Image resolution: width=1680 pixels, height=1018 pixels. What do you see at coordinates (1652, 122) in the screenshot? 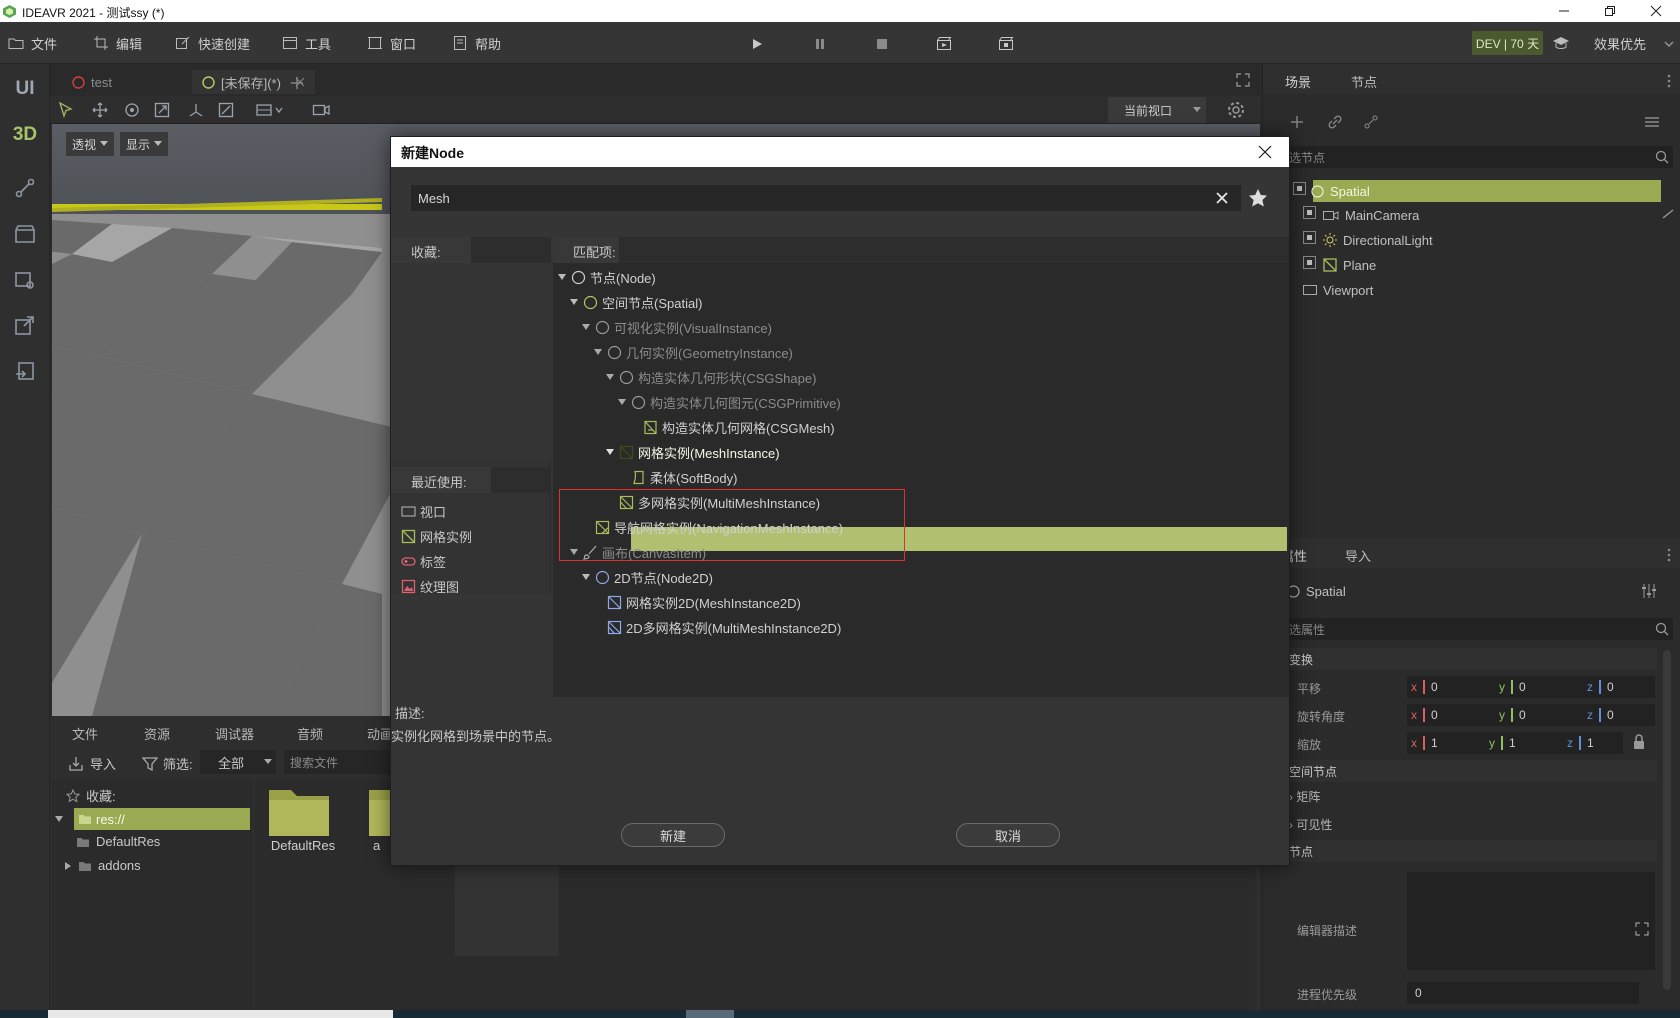
I see `menu-lines-icon` at bounding box center [1652, 122].